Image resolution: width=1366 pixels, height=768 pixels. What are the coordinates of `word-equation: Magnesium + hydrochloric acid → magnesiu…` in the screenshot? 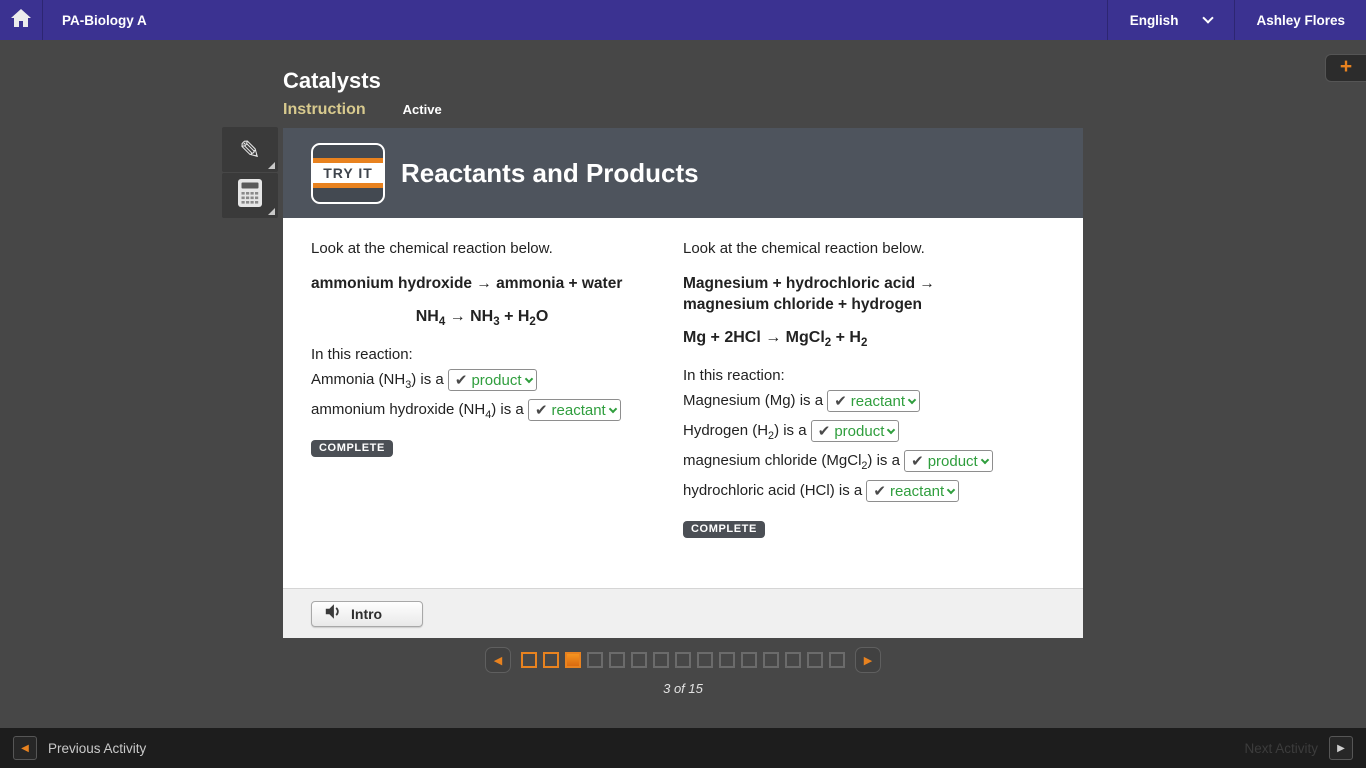 It's located at (809, 294).